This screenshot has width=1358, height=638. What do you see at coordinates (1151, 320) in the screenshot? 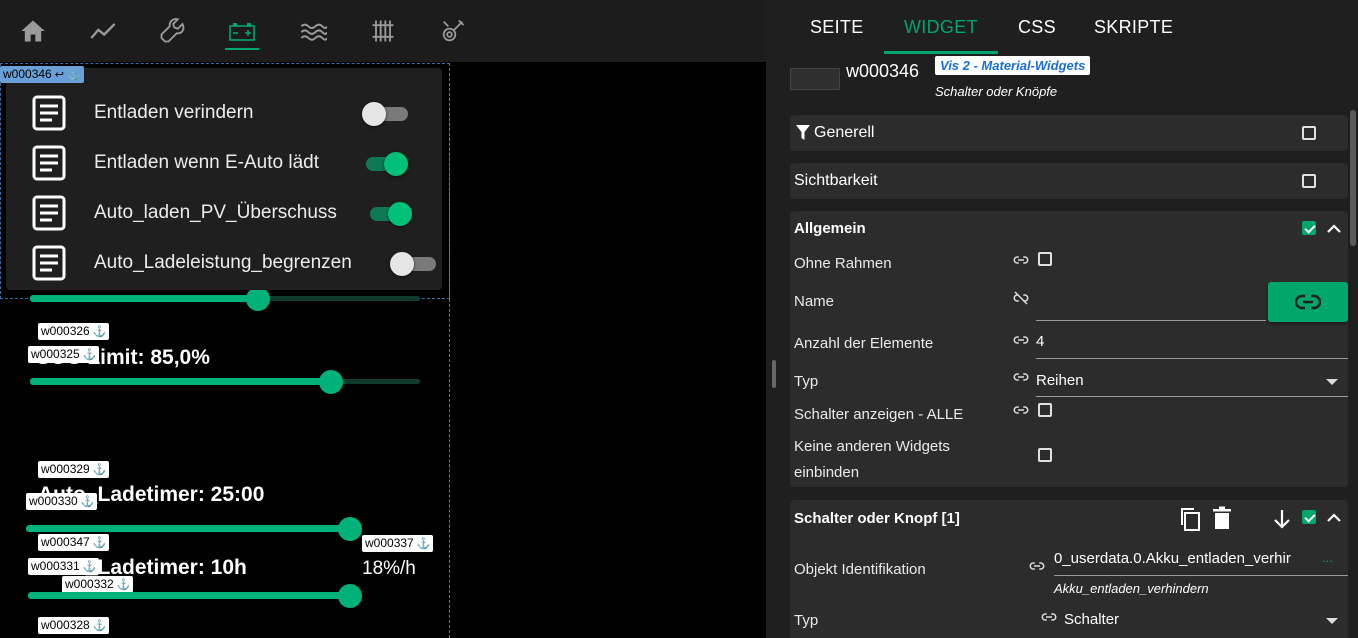
I see `name-input` at bounding box center [1151, 320].